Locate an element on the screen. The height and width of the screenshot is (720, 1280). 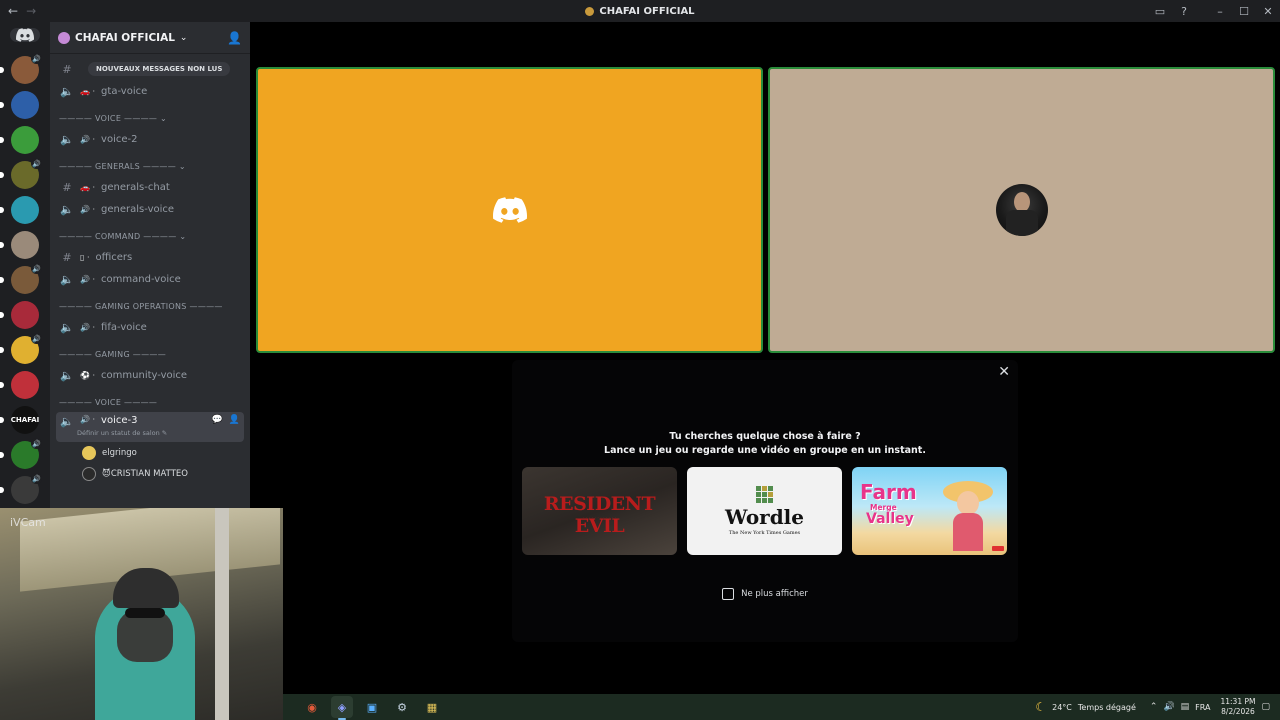
back-arrow-icon: ← is located at coordinates (13, 11).